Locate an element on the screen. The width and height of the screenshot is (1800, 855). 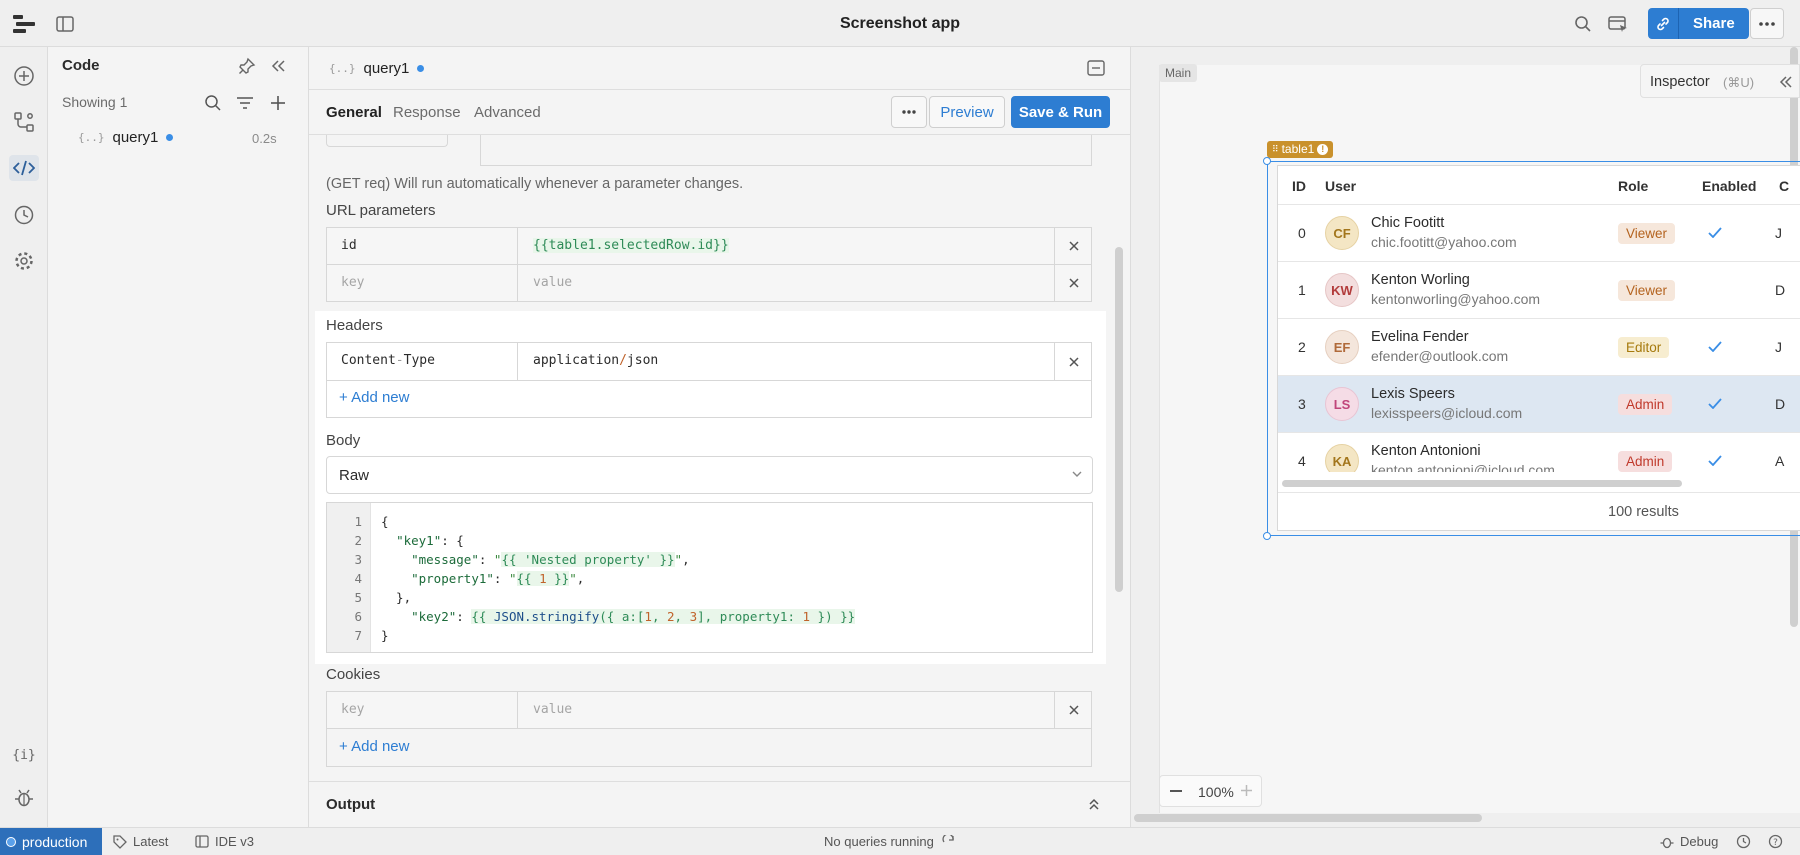
user-email: efender@outlook.com is located at coordinates (1440, 356).